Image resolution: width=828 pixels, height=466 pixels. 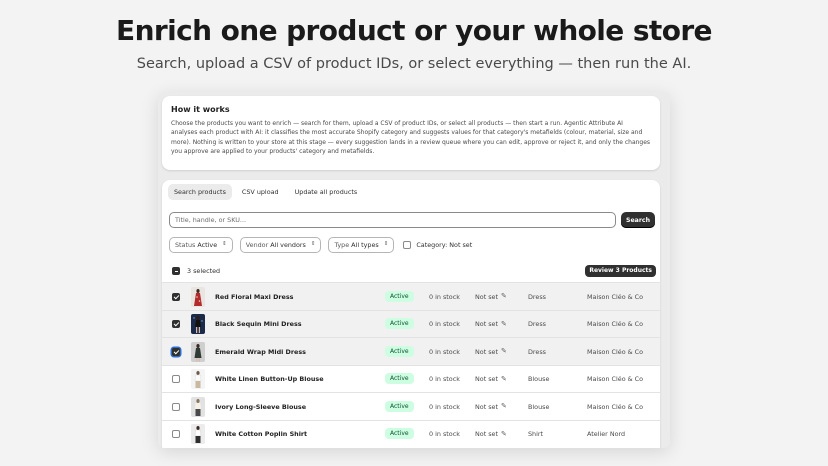 I want to click on vendor-filter-value: All vendors, so click(x=288, y=245).